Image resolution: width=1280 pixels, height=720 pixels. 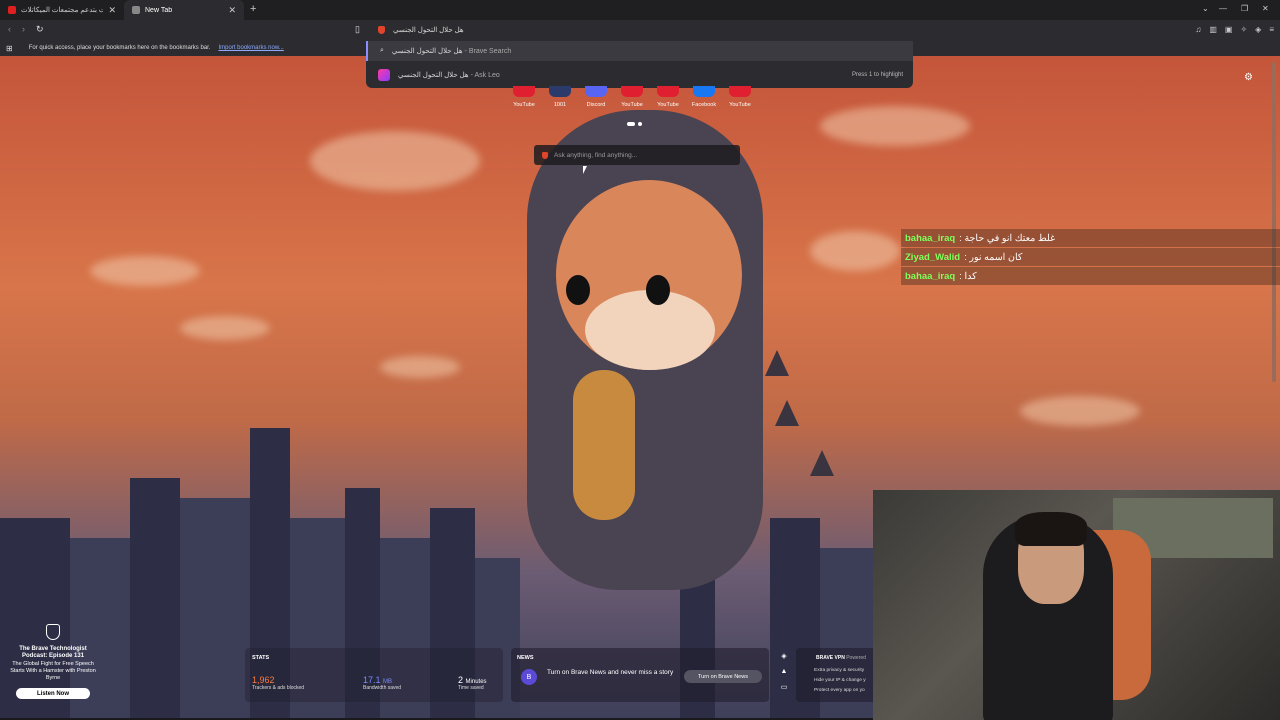 I want to click on suggestion-source: - Ask Leo, so click(x=485, y=75).